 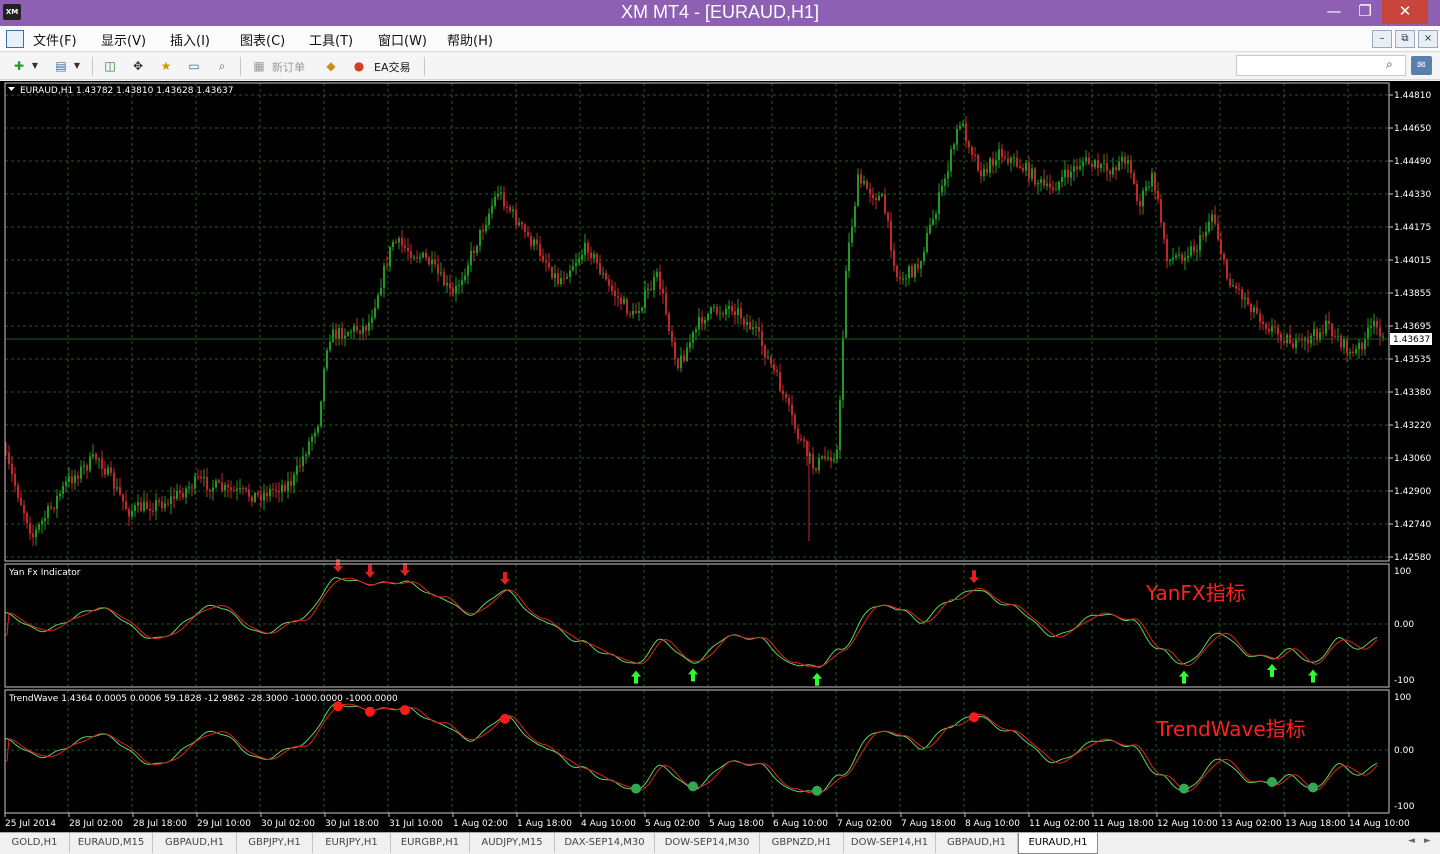 What do you see at coordinates (259, 66) in the screenshot?
I see `new-order-icon: ▦` at bounding box center [259, 66].